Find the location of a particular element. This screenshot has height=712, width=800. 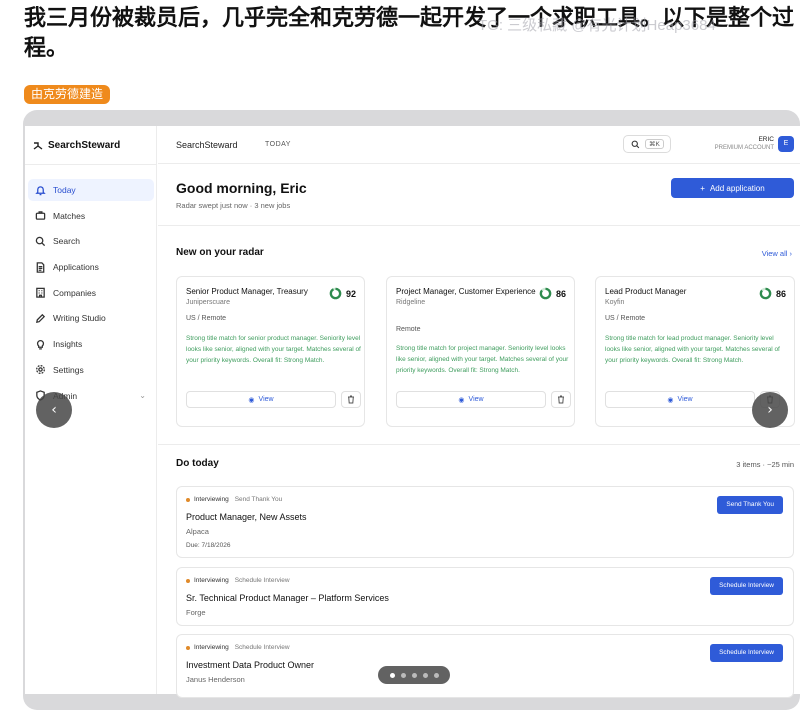

watermark: TG: 三级私藏 @有光计划Heap3684 is located at coordinates (597, 25).